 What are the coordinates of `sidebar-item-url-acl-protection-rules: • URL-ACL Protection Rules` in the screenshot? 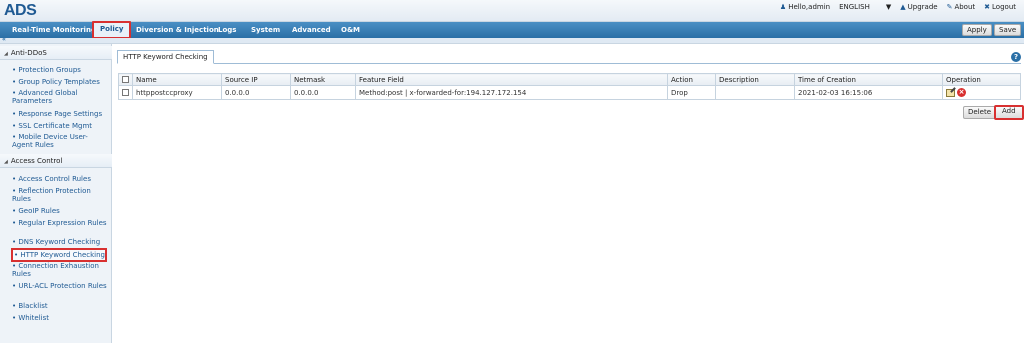 It's located at (60, 286).